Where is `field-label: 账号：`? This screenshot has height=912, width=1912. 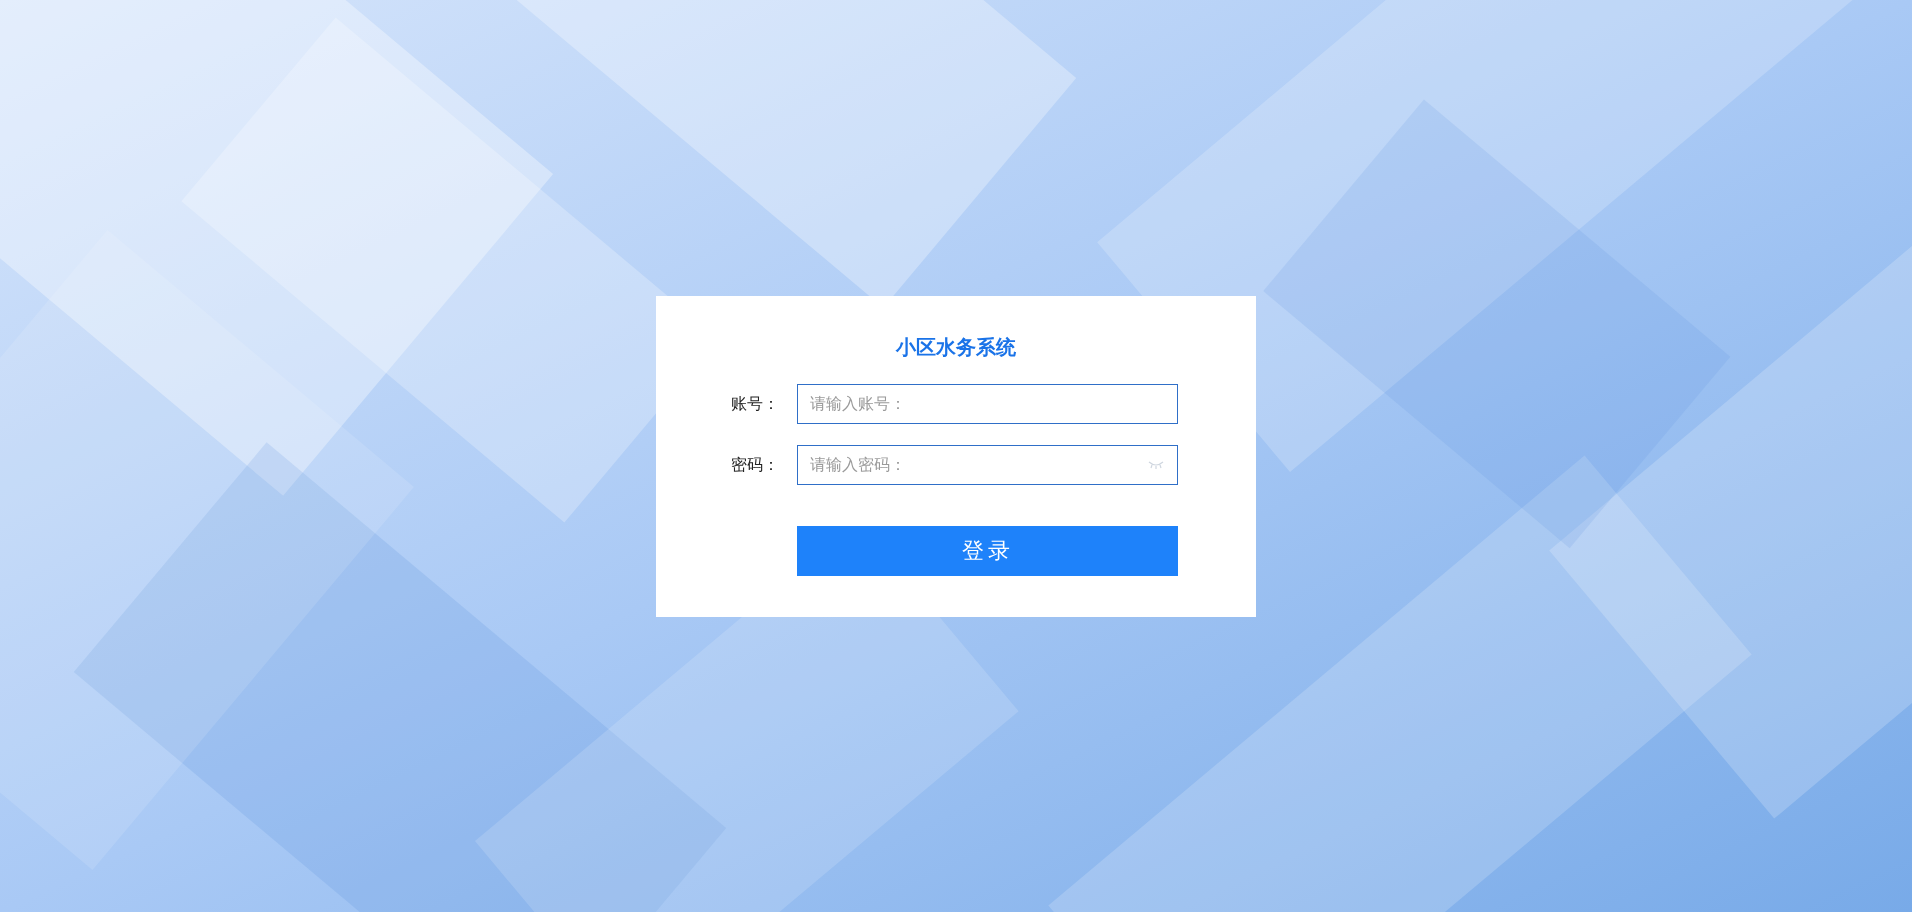
field-label: 账号： is located at coordinates (755, 403).